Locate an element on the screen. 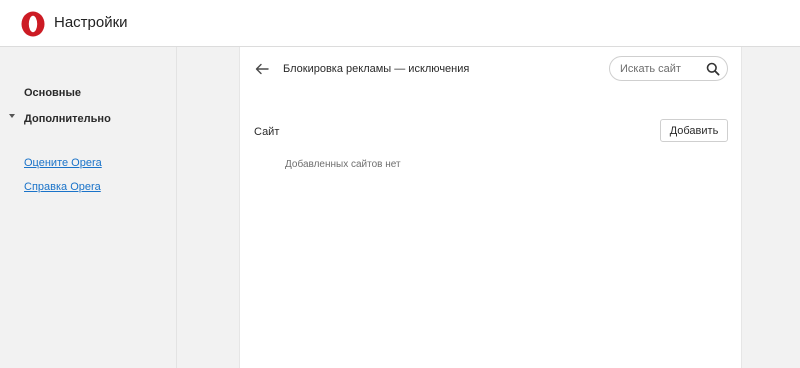 The image size is (800, 368). search-box is located at coordinates (668, 68).